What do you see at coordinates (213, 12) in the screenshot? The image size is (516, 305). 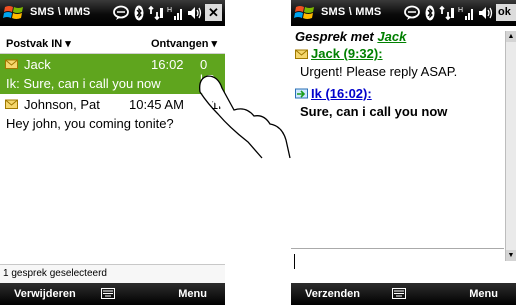 I see `close-button: ✕` at bounding box center [213, 12].